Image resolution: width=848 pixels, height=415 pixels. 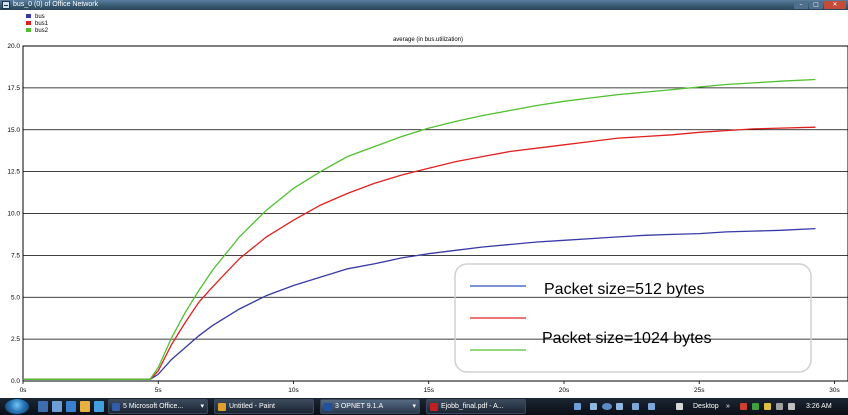 What do you see at coordinates (15, 255) in the screenshot?
I see `y-tick-label: 7.5` at bounding box center [15, 255].